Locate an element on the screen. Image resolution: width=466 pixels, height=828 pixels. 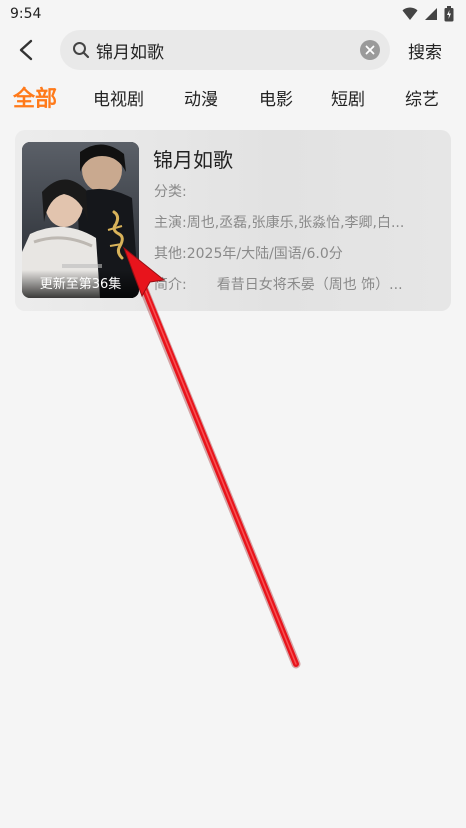
signal-icon is located at coordinates (431, 14).